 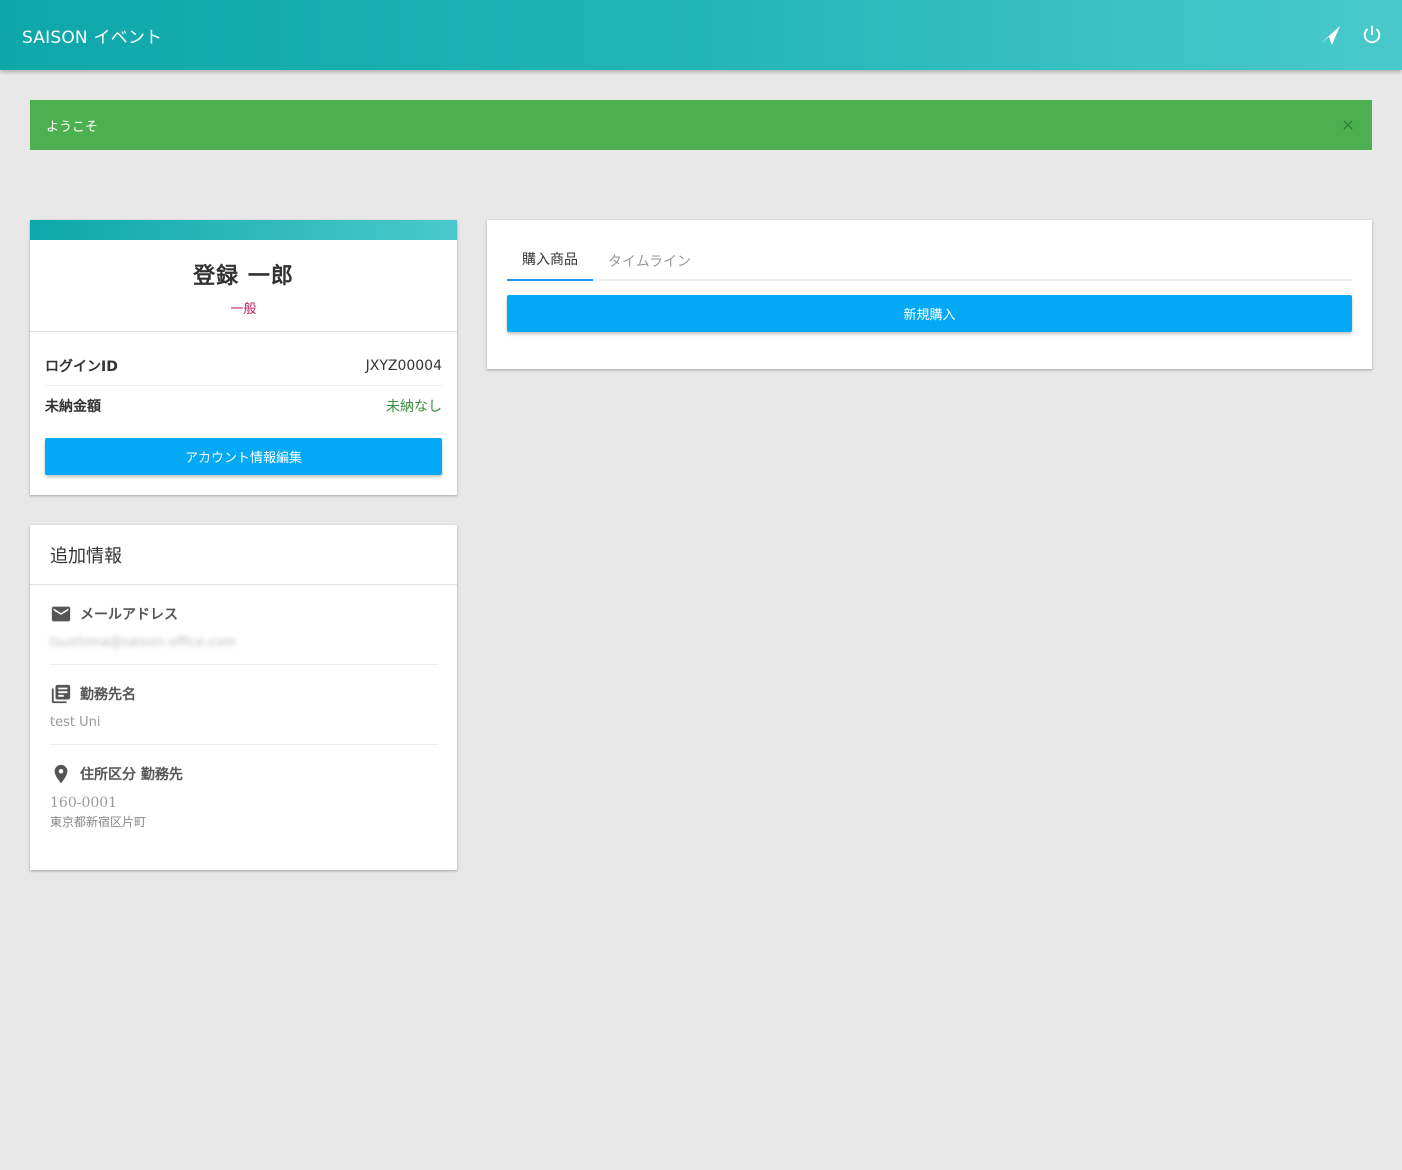 What do you see at coordinates (243, 456) in the screenshot?
I see `edit-account-button: アカウント情報編集` at bounding box center [243, 456].